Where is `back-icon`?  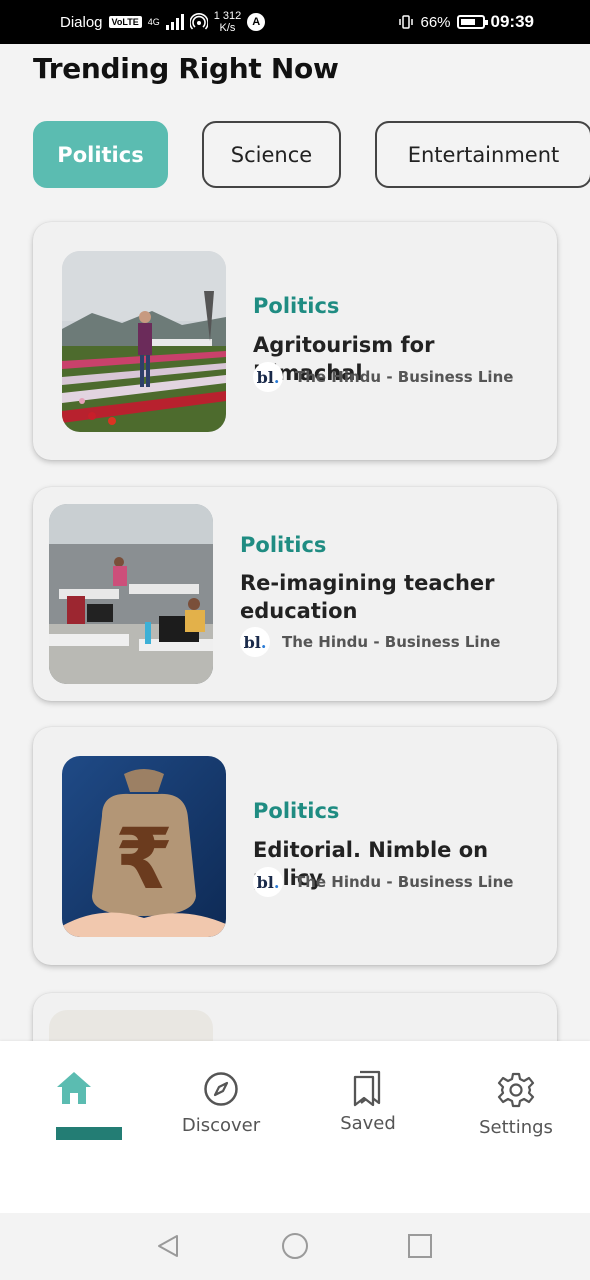
back-icon is located at coordinates (168, 1246).